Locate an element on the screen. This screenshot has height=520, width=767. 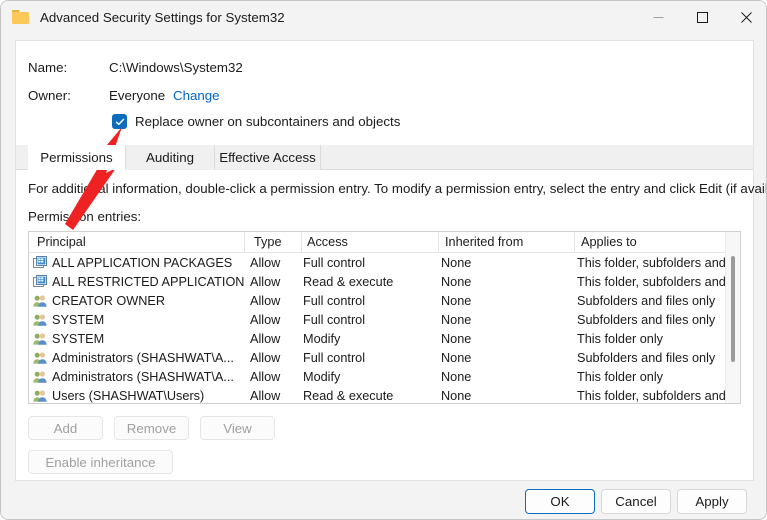
close-button is located at coordinates (745, 17).